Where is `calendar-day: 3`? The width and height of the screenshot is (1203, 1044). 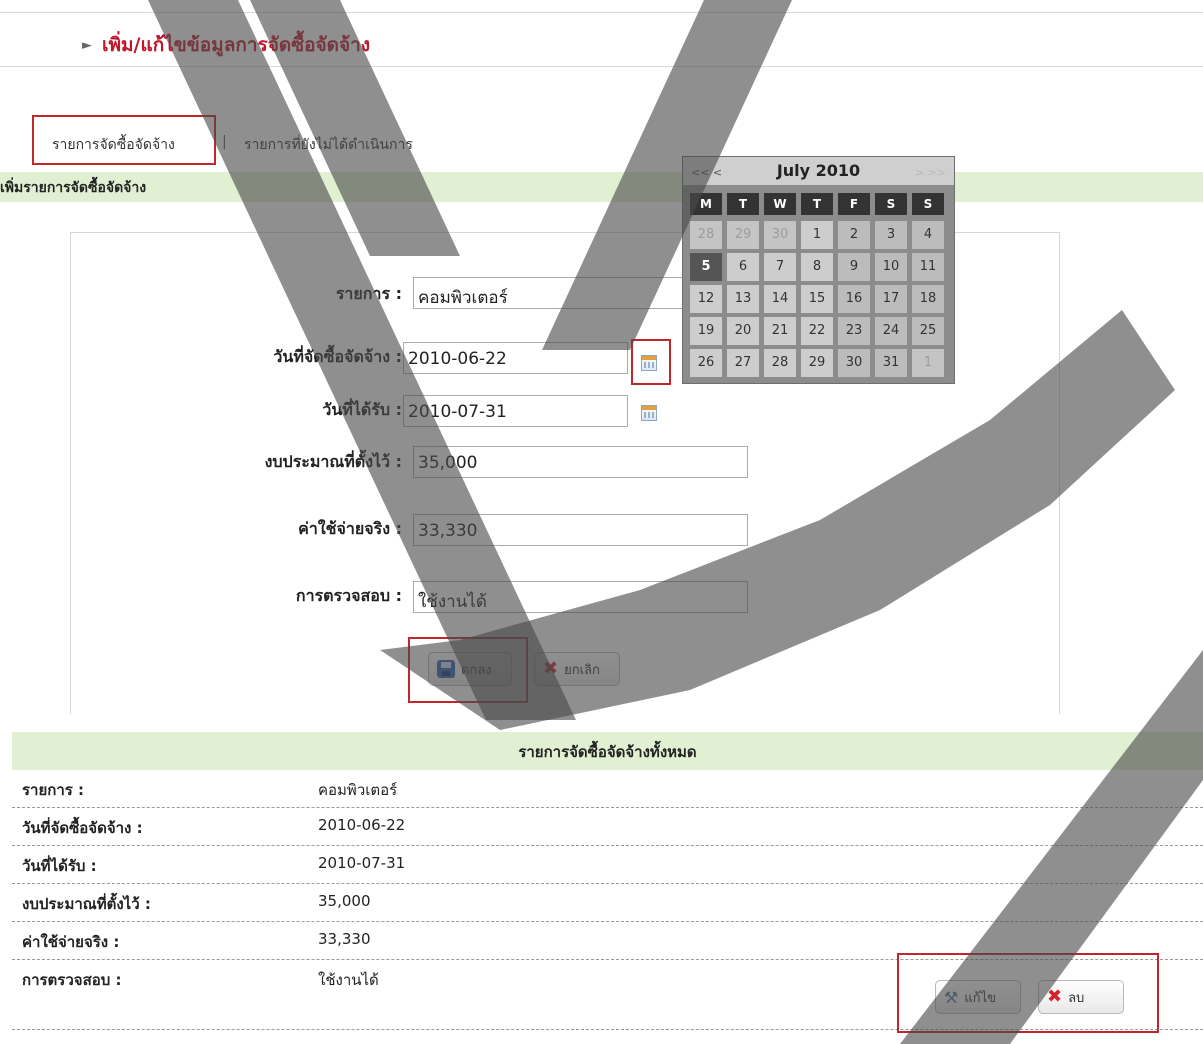
calendar-day: 3 is located at coordinates (891, 235).